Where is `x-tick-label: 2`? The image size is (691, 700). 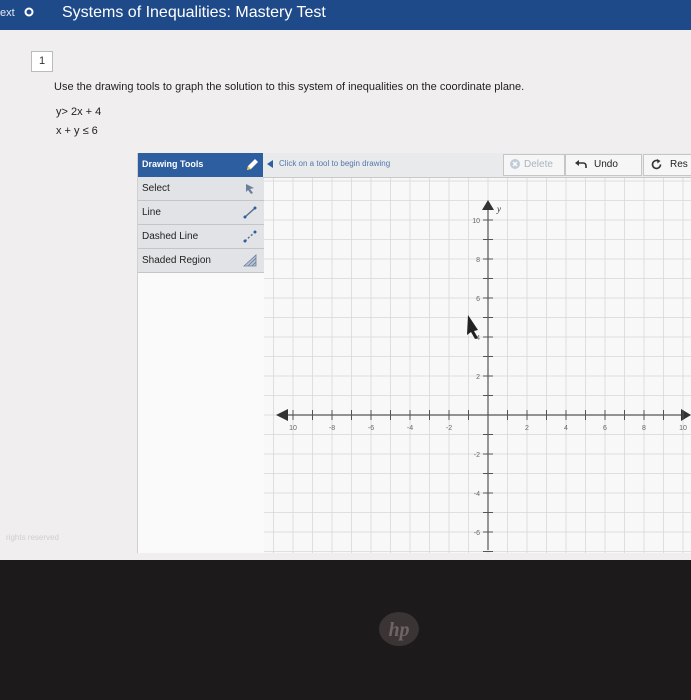
x-tick-label: 2 is located at coordinates (527, 428).